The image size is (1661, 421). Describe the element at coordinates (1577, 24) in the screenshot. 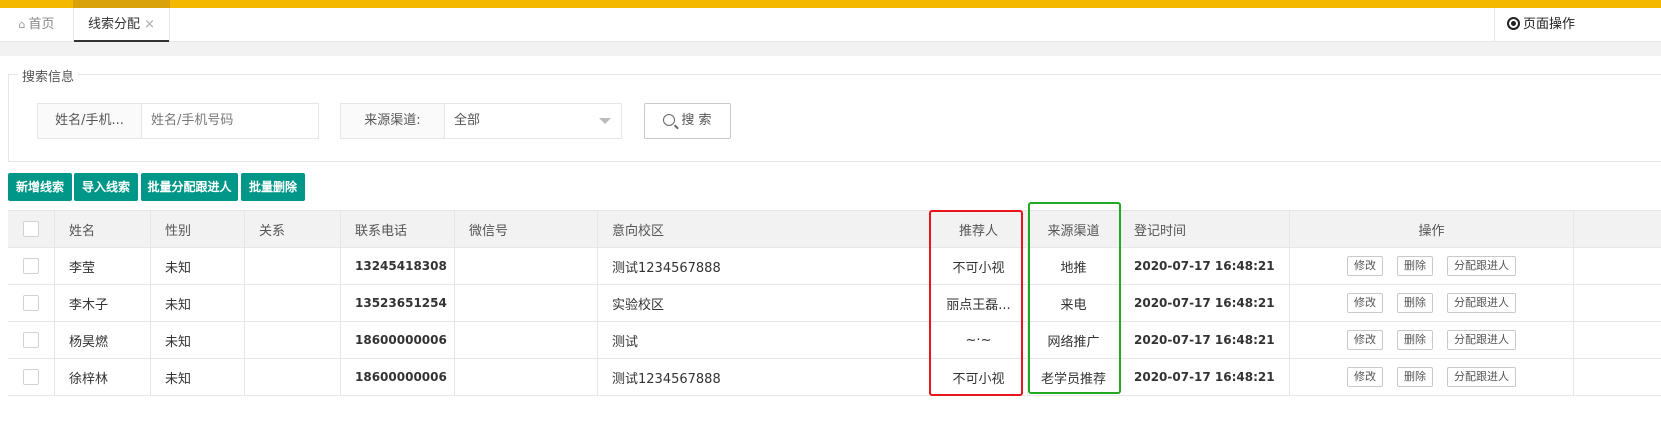

I see `page-operations-button: 页面操作` at that location.